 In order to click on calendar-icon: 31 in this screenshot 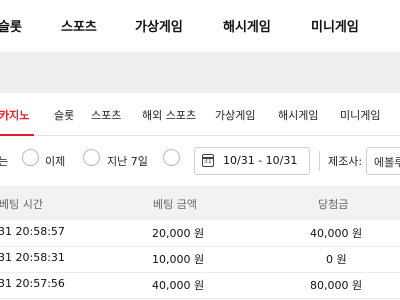, I will do `click(208, 160)`.